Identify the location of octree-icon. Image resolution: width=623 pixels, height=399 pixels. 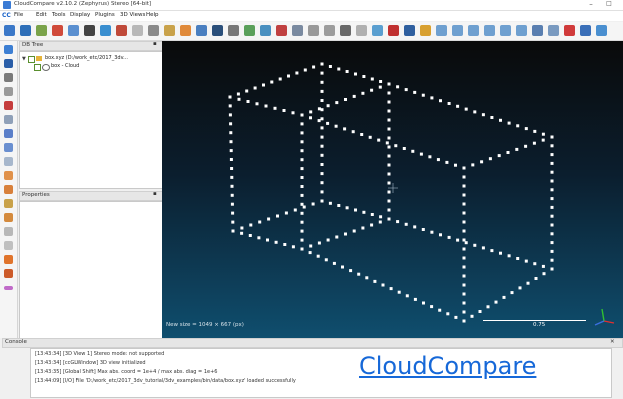
(169, 30).